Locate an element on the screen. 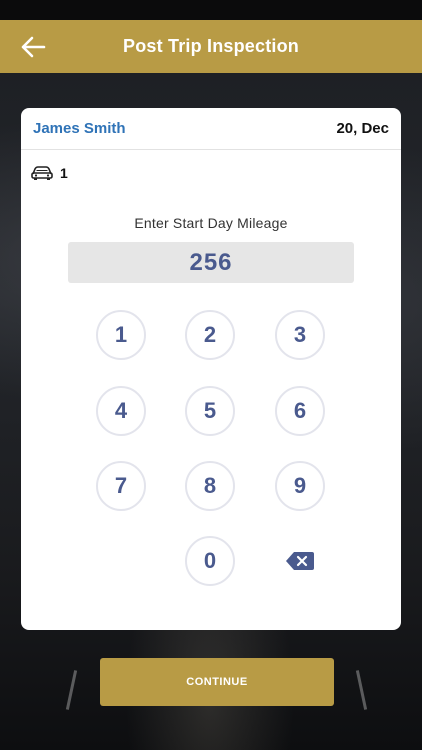  key-9: 9 is located at coordinates (300, 486).